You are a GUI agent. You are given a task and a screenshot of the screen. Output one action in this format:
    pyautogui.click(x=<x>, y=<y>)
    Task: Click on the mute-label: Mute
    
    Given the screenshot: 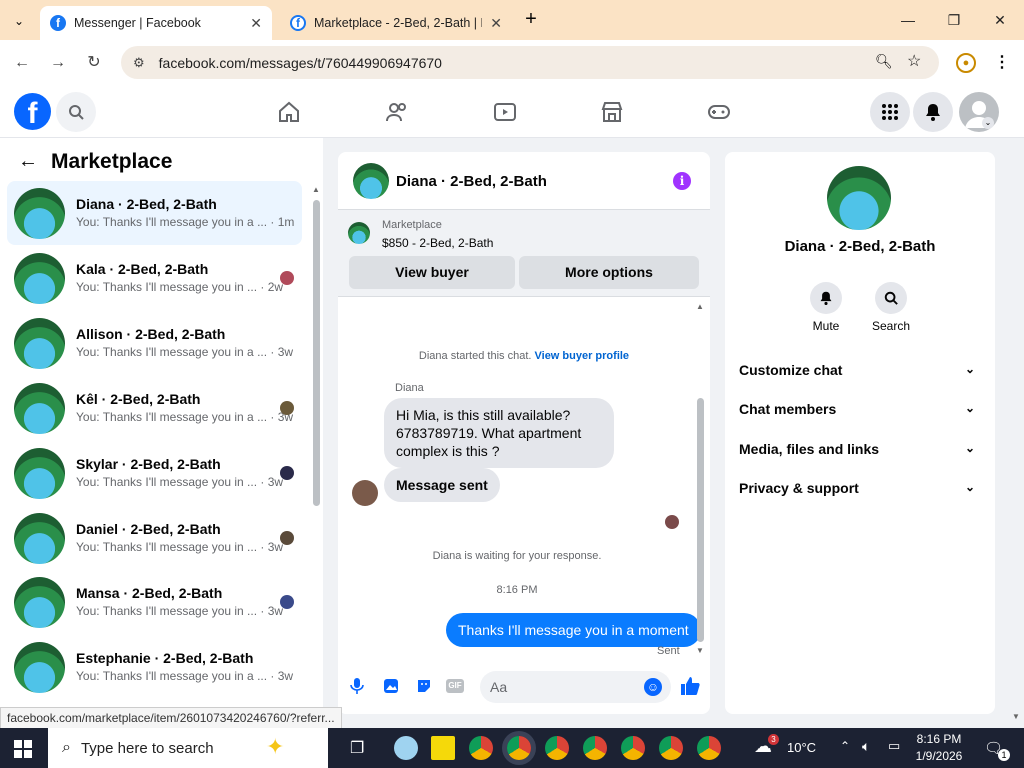 What is the action you would take?
    pyautogui.click(x=826, y=326)
    